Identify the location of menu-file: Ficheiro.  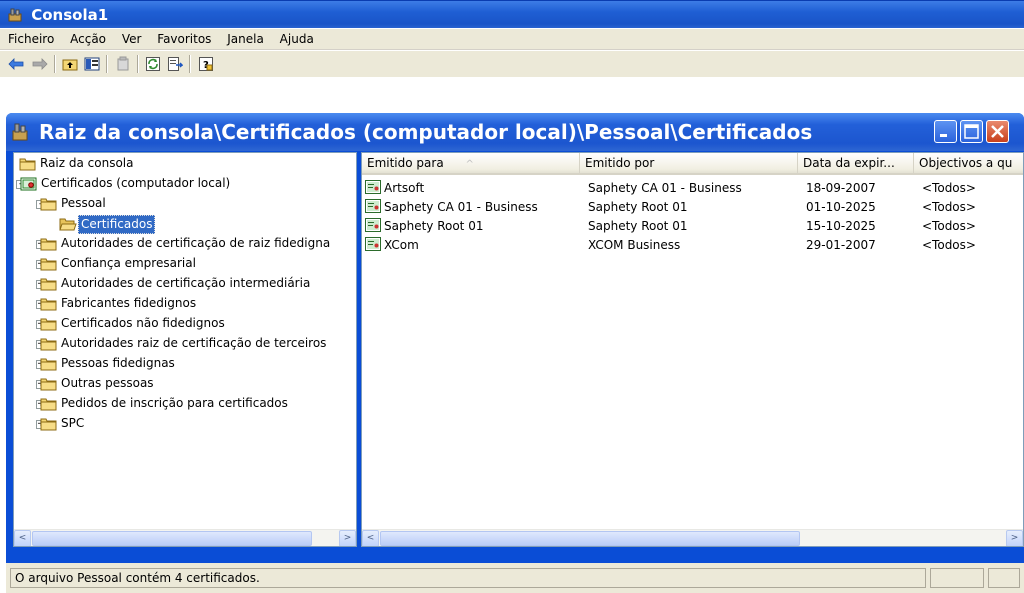
(30, 39).